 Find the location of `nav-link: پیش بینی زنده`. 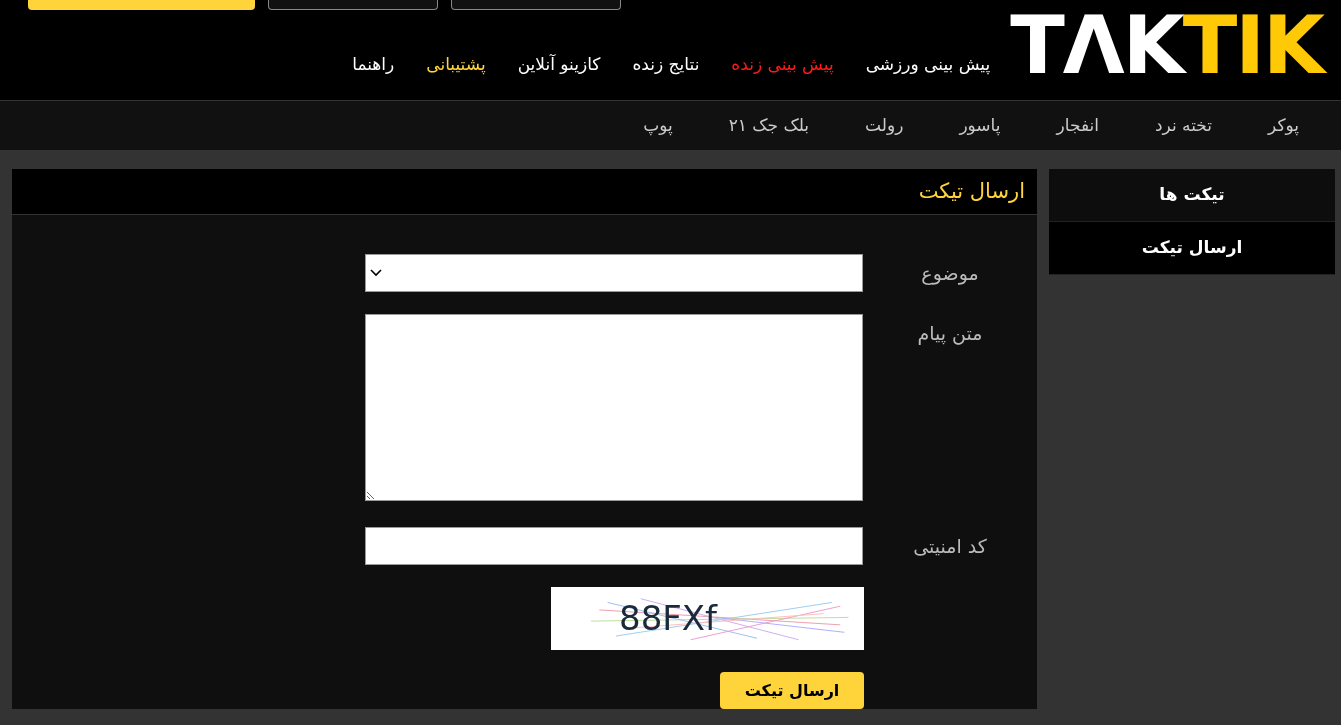

nav-link: پیش بینی زنده is located at coordinates (782, 65).